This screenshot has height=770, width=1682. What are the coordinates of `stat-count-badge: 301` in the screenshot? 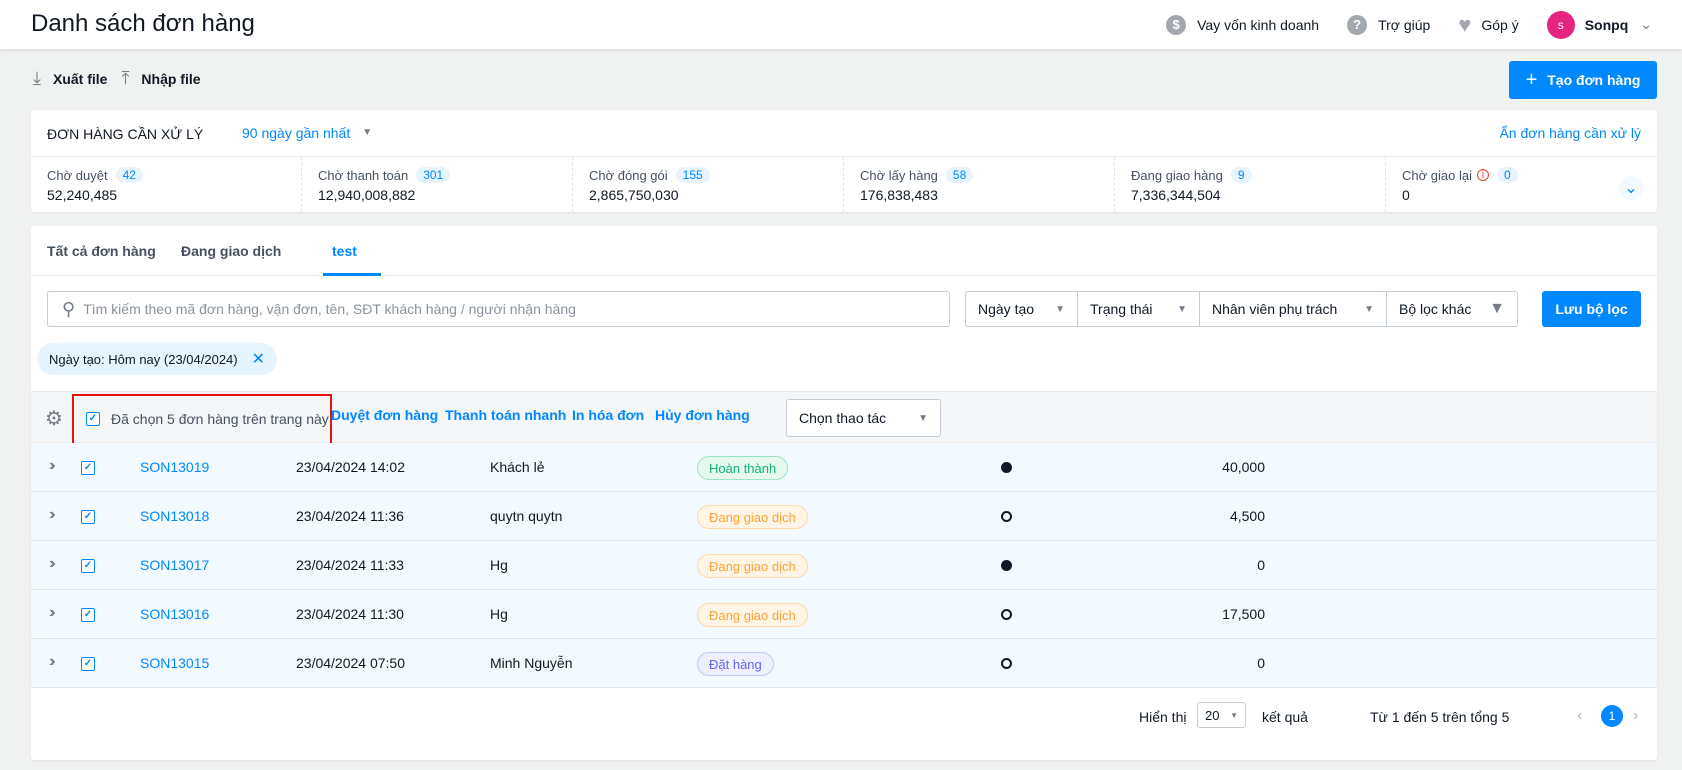 It's located at (433, 175).